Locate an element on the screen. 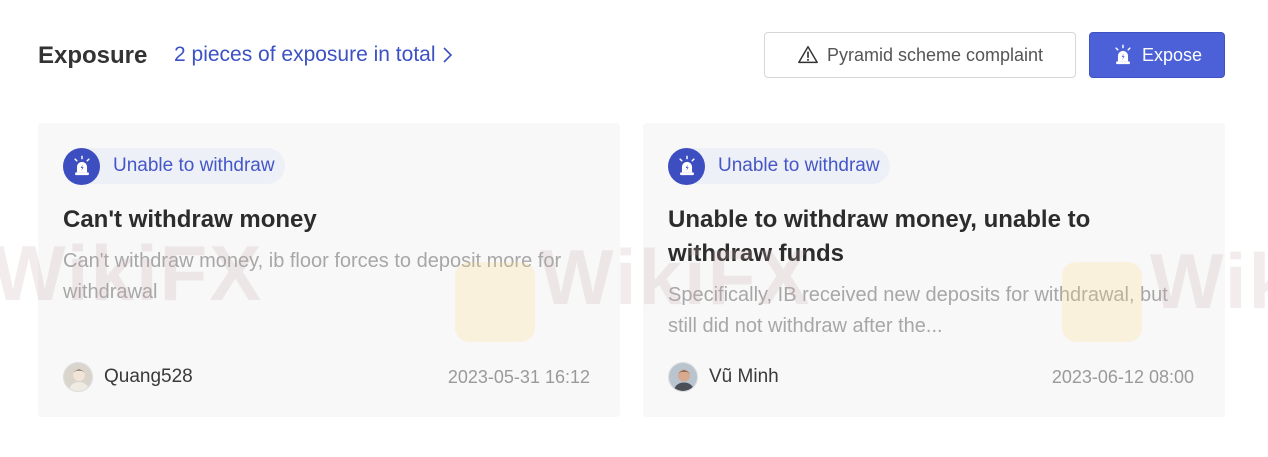 The image size is (1268, 457). pyramid-complaint-button: Pyramid scheme complaint is located at coordinates (920, 55).